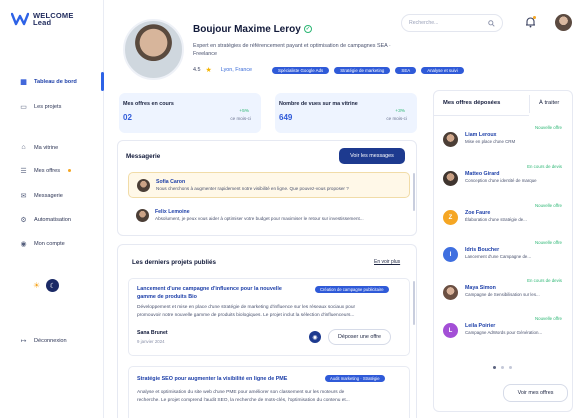 Image resolution: width=577 pixels, height=418 pixels. I want to click on tab-divider, so click(481, 115).